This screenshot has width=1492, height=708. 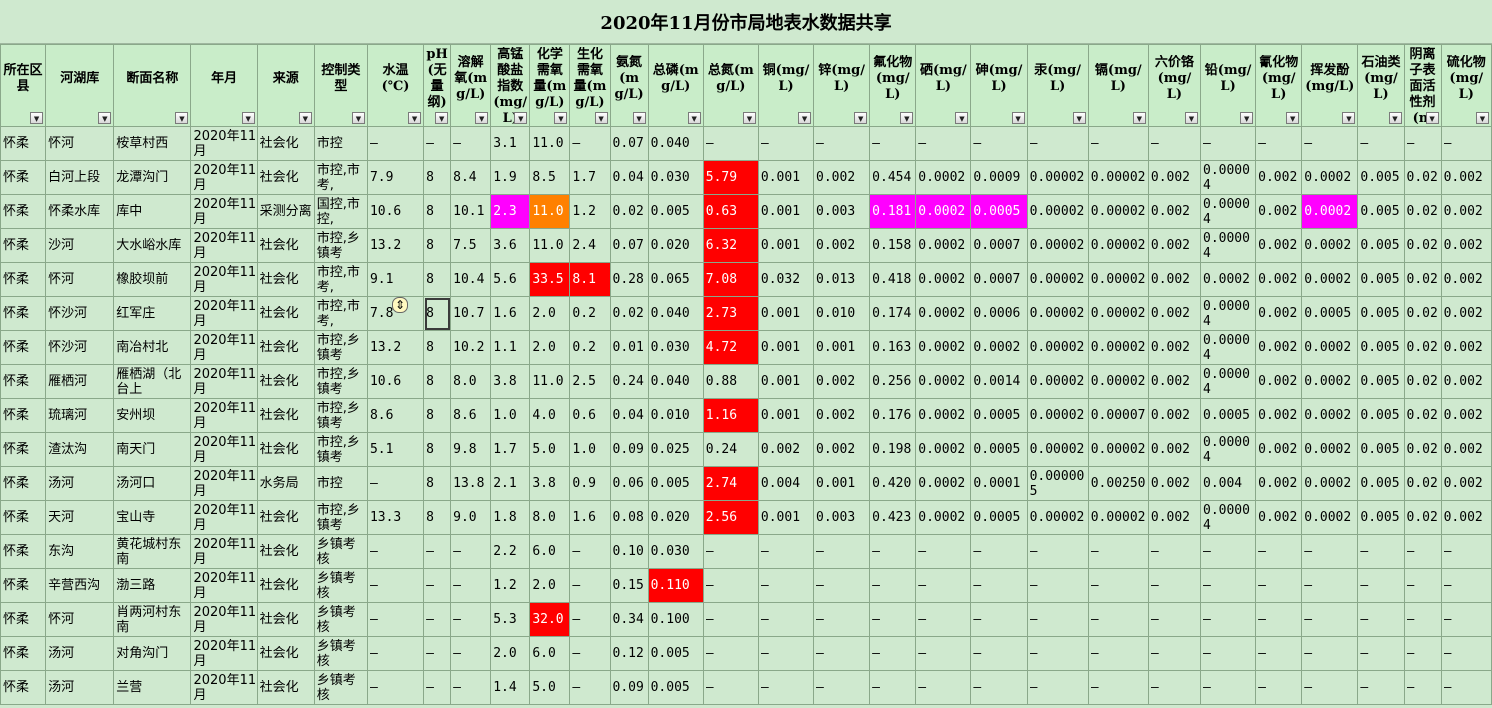 What do you see at coordinates (675, 347) in the screenshot?
I see `table-cell: 0.030` at bounding box center [675, 347].